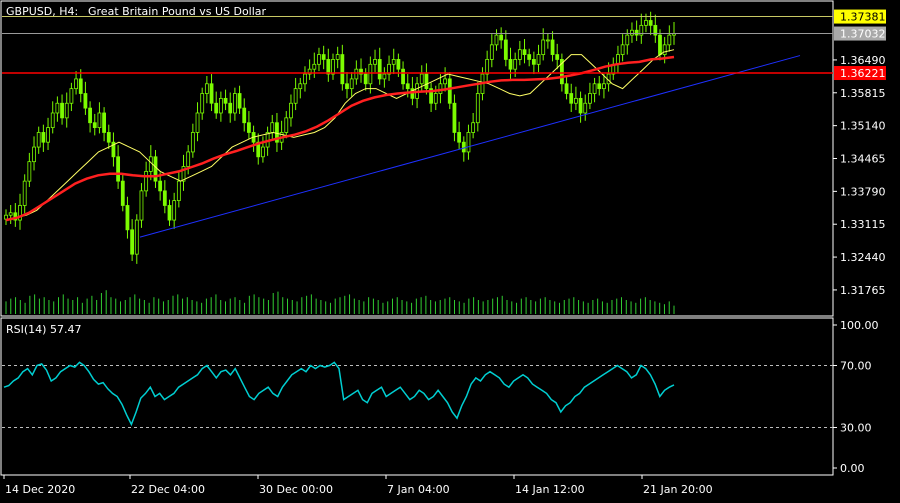 The width and height of the screenshot is (900, 503). Describe the element at coordinates (177, 11) in the screenshot. I see `chart-description: Great Britain Pound vs US Dollar` at that location.